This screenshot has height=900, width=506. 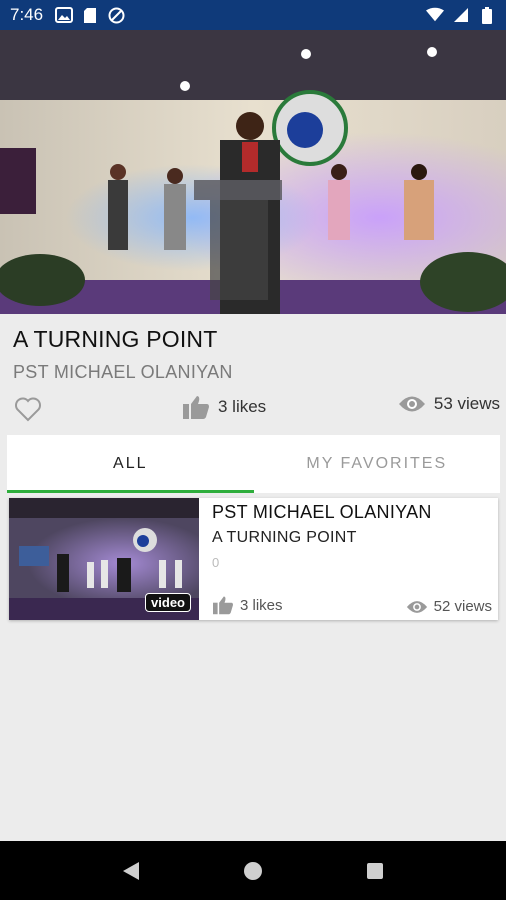 I want to click on system-nav-bar, so click(x=253, y=870).